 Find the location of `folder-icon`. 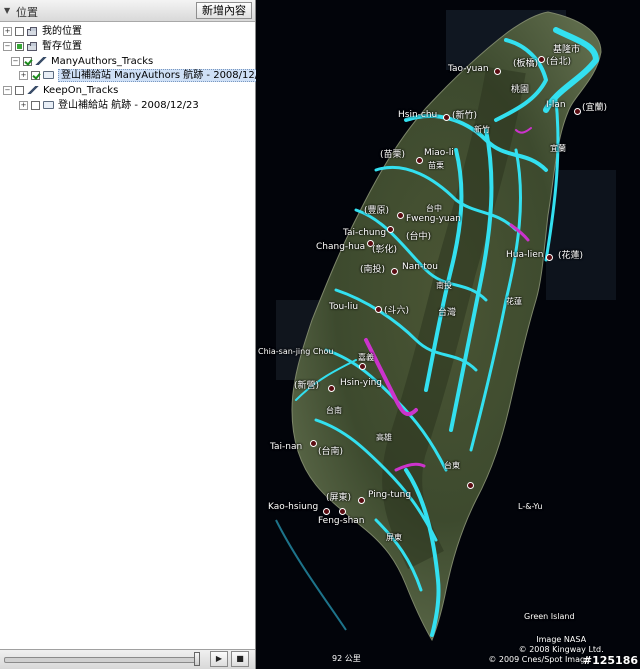

folder-icon is located at coordinates (48, 75).